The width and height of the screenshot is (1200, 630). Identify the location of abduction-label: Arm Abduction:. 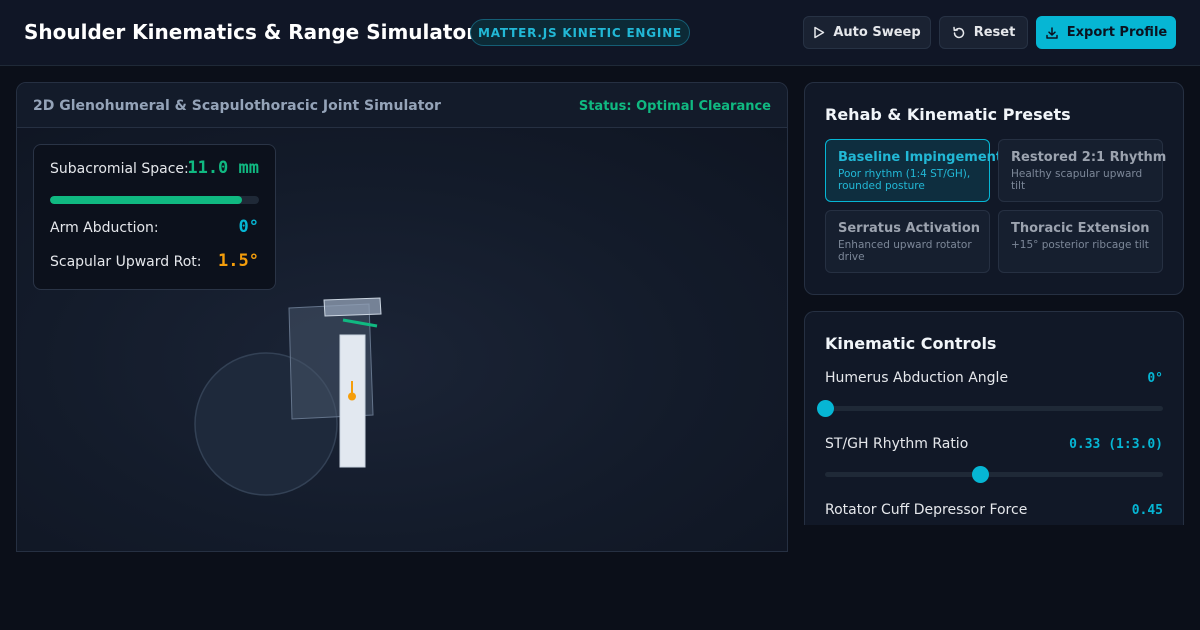
(104, 228).